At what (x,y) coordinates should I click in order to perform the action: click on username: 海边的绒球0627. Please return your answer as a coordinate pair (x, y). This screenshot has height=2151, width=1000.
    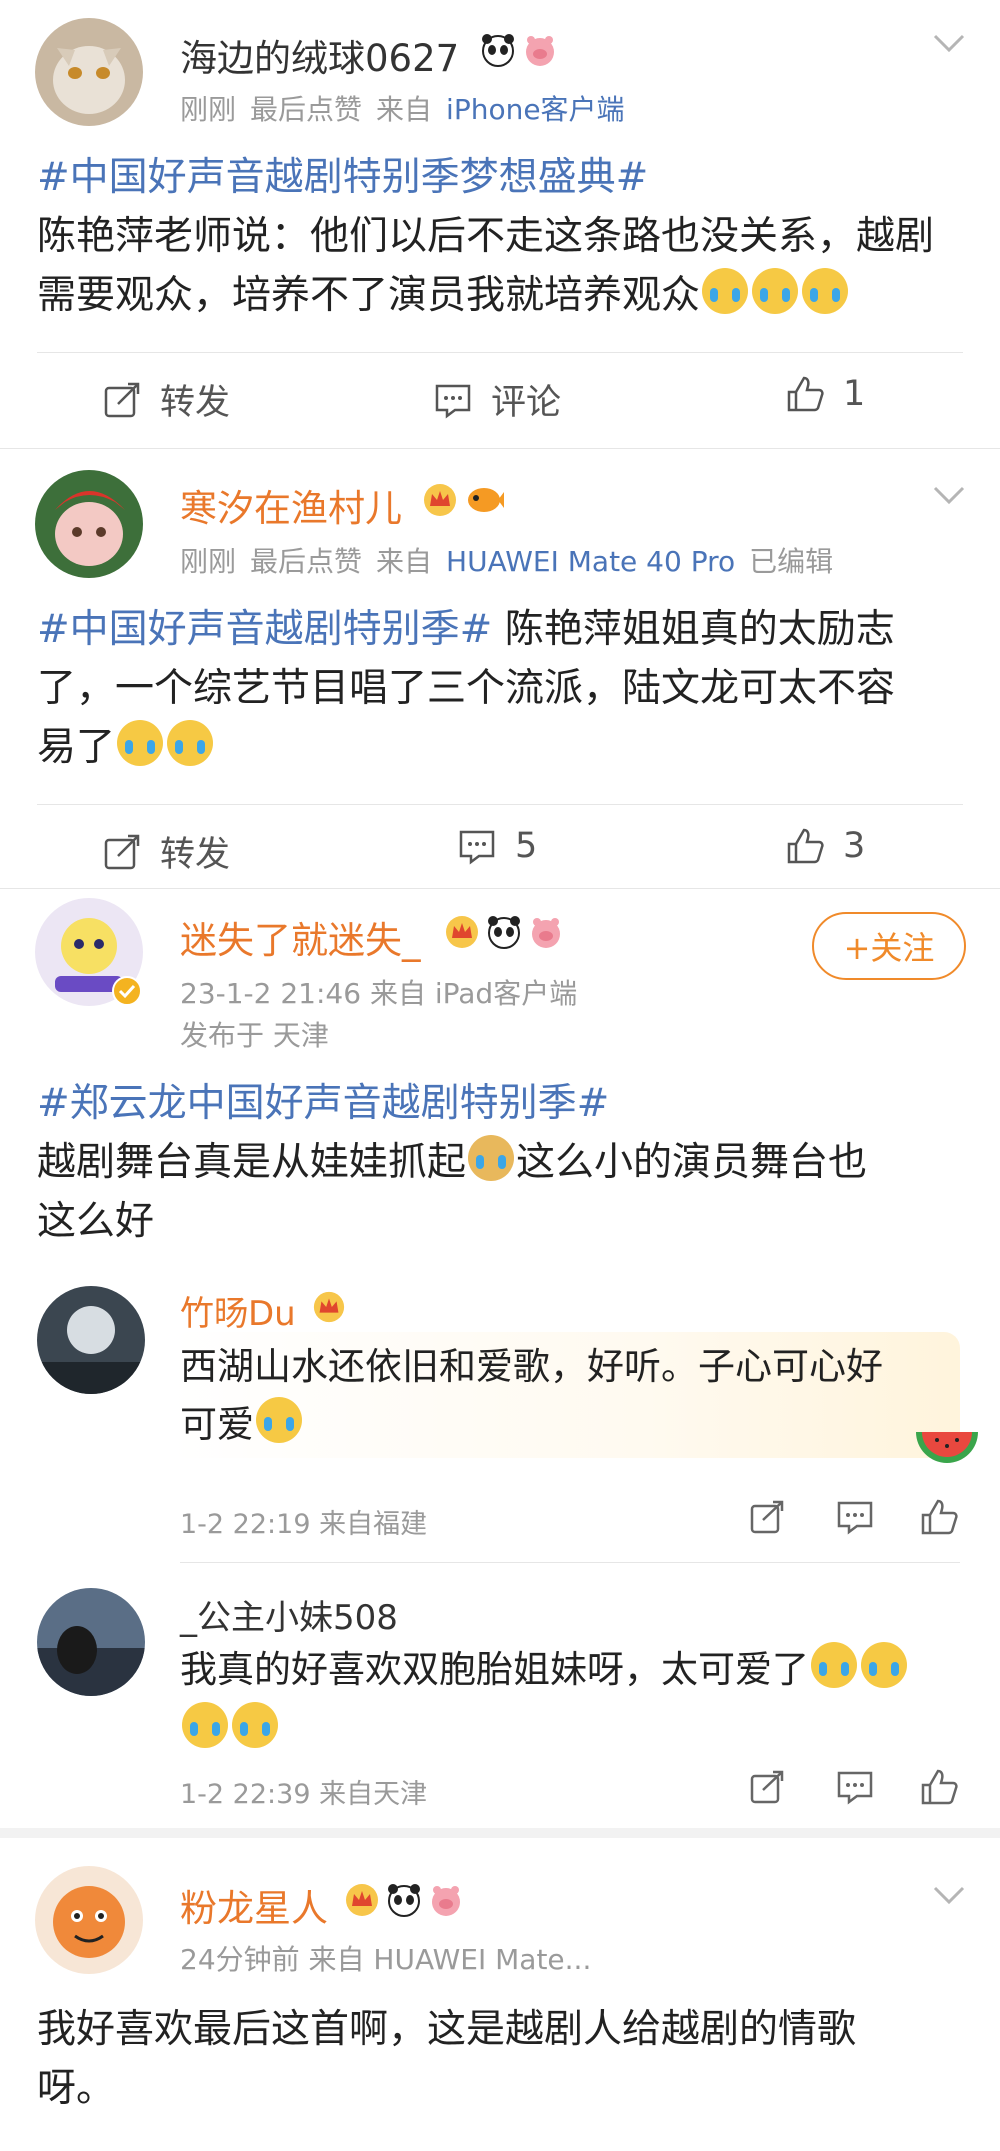
    Looking at the image, I should click on (319, 55).